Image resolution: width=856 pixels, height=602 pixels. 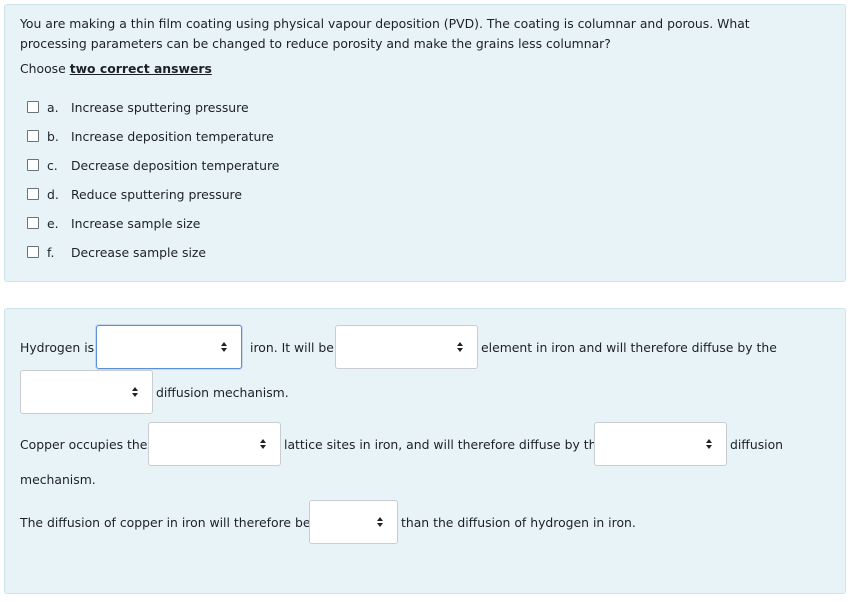 I want to click on option-label: Decrease deposition temperature, so click(x=175, y=165).